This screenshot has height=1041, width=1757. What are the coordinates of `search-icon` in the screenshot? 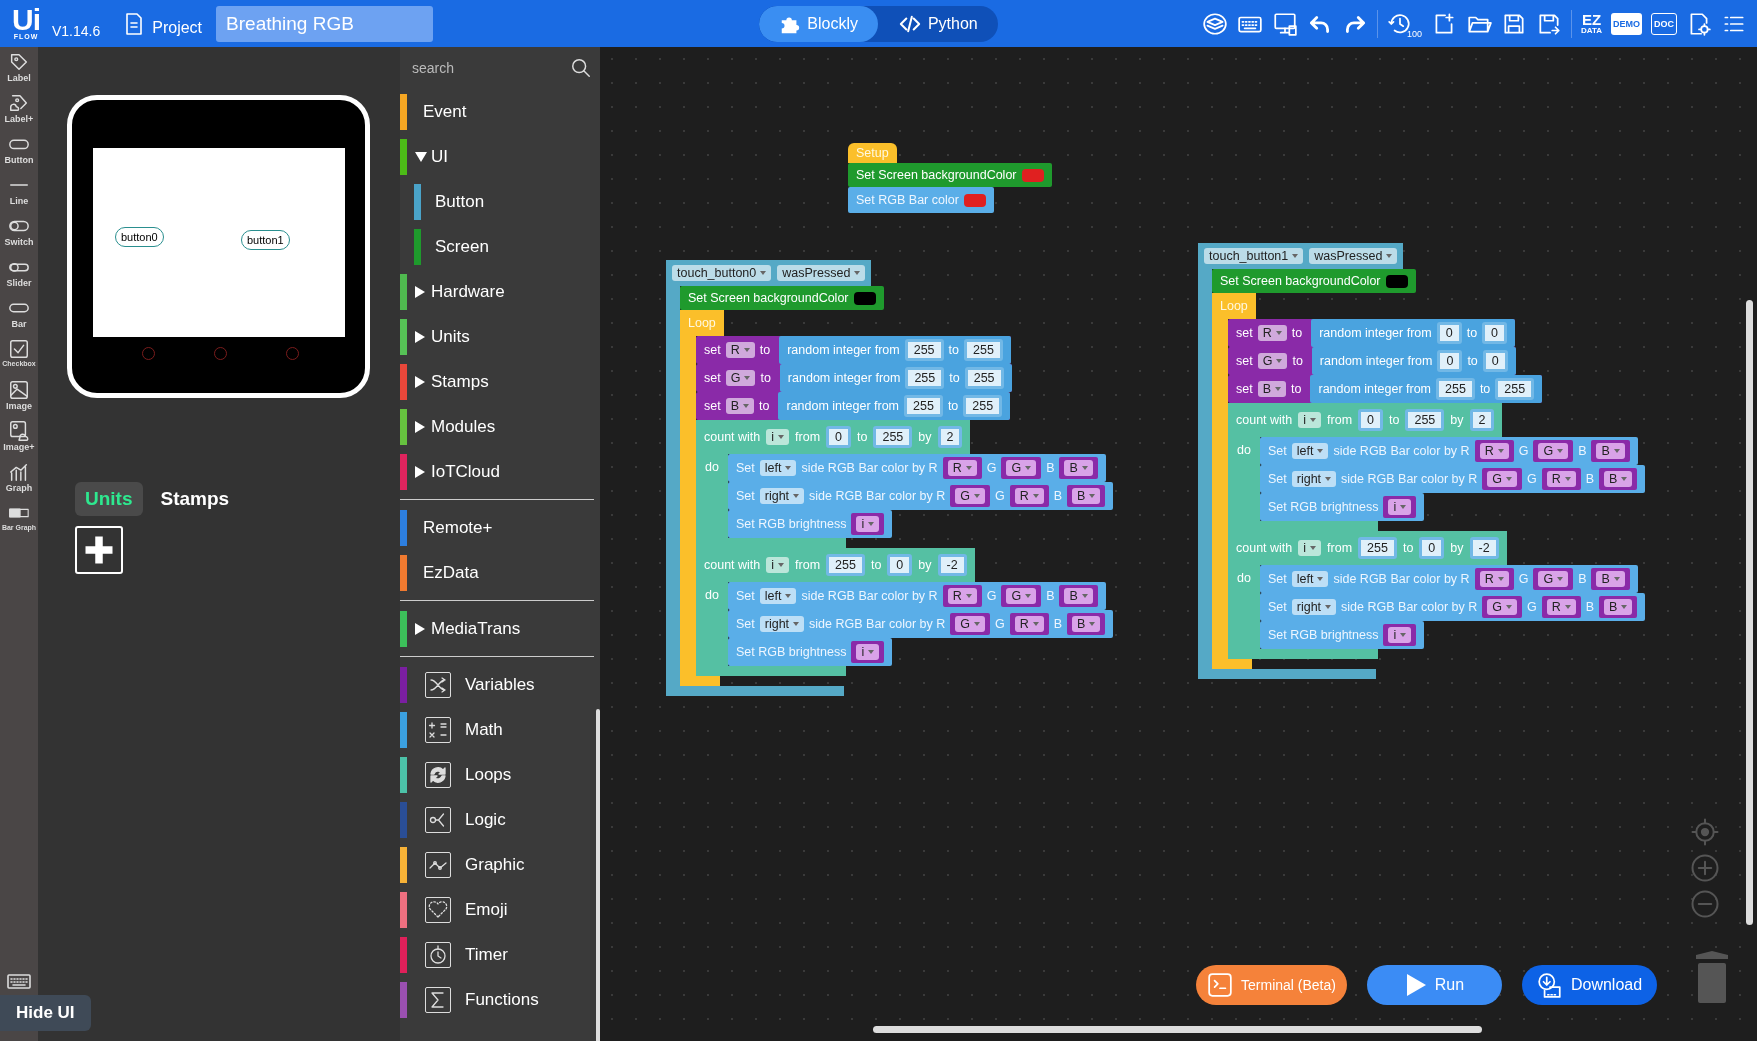 It's located at (581, 68).